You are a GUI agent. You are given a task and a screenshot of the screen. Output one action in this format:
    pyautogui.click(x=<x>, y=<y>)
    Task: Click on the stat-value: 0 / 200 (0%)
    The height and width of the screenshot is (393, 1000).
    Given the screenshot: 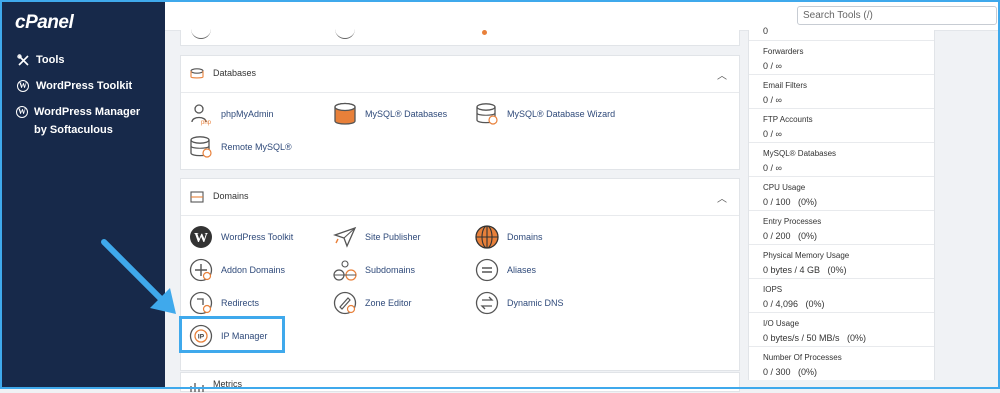 What is the action you would take?
    pyautogui.click(x=790, y=236)
    